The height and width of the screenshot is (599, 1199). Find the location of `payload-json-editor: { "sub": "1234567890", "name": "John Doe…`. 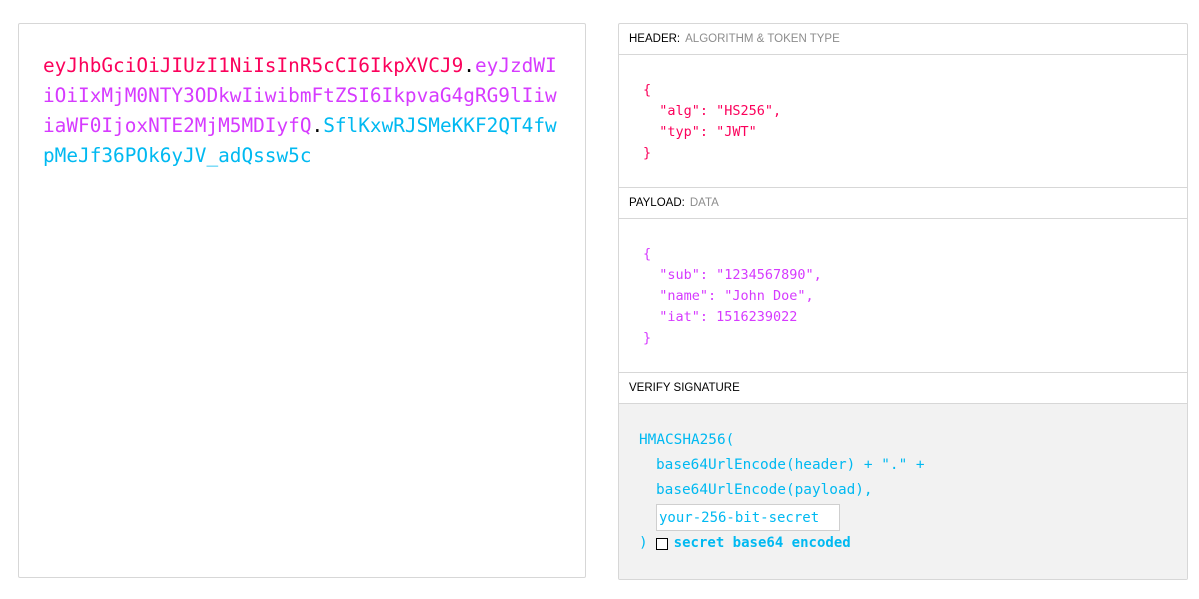

payload-json-editor: { "sub": "1234567890", "name": "John Doe… is located at coordinates (903, 296).